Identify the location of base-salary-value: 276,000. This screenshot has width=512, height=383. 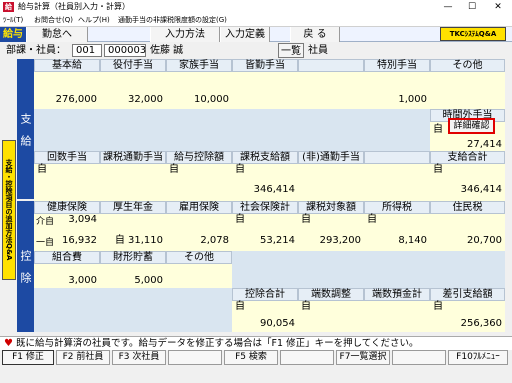
(67, 90).